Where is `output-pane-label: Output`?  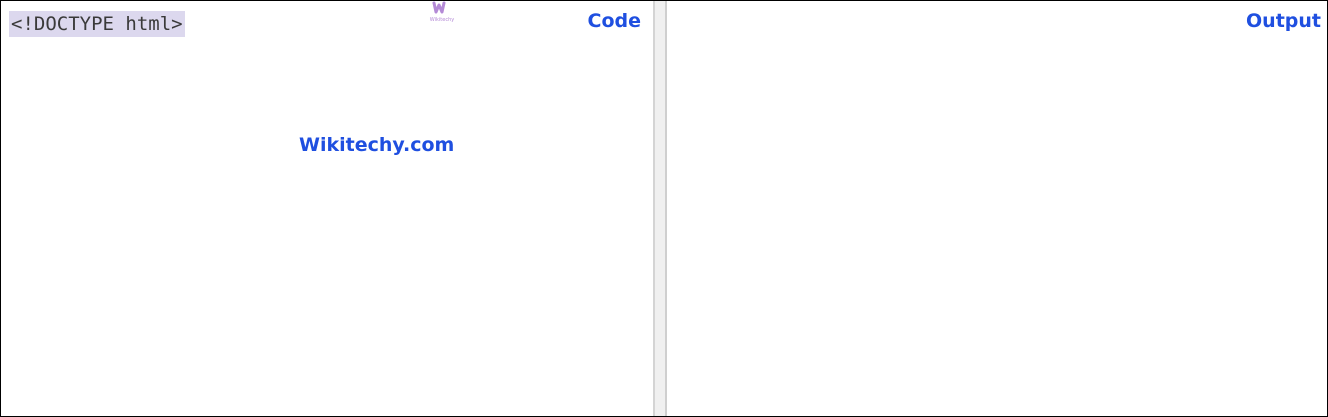
output-pane-label: Output is located at coordinates (1283, 21).